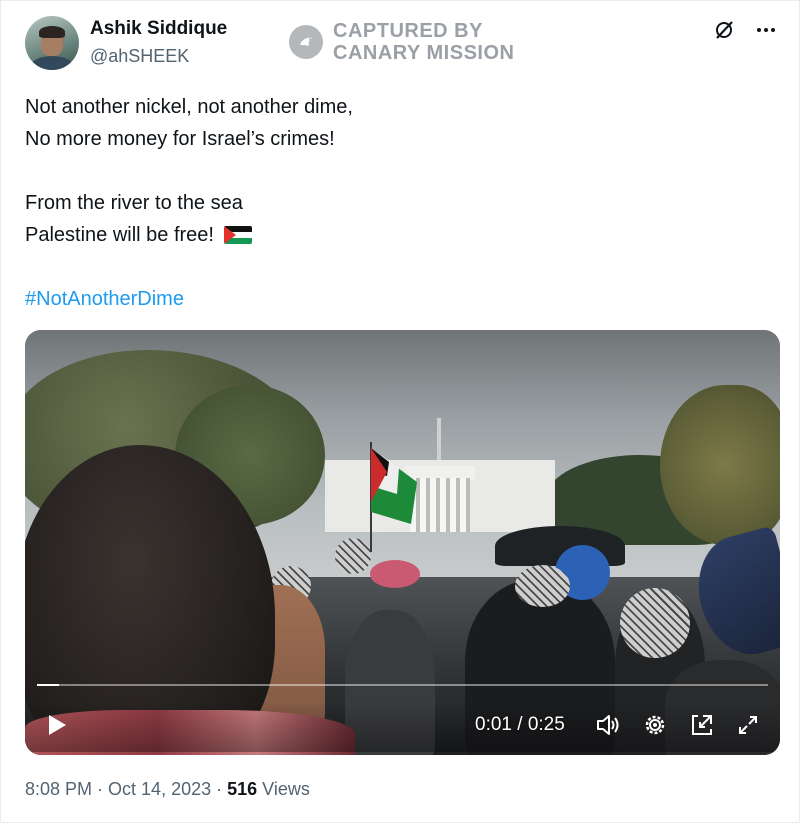 The height and width of the screenshot is (823, 800). Describe the element at coordinates (242, 789) in the screenshot. I see `views-count: 516` at that location.